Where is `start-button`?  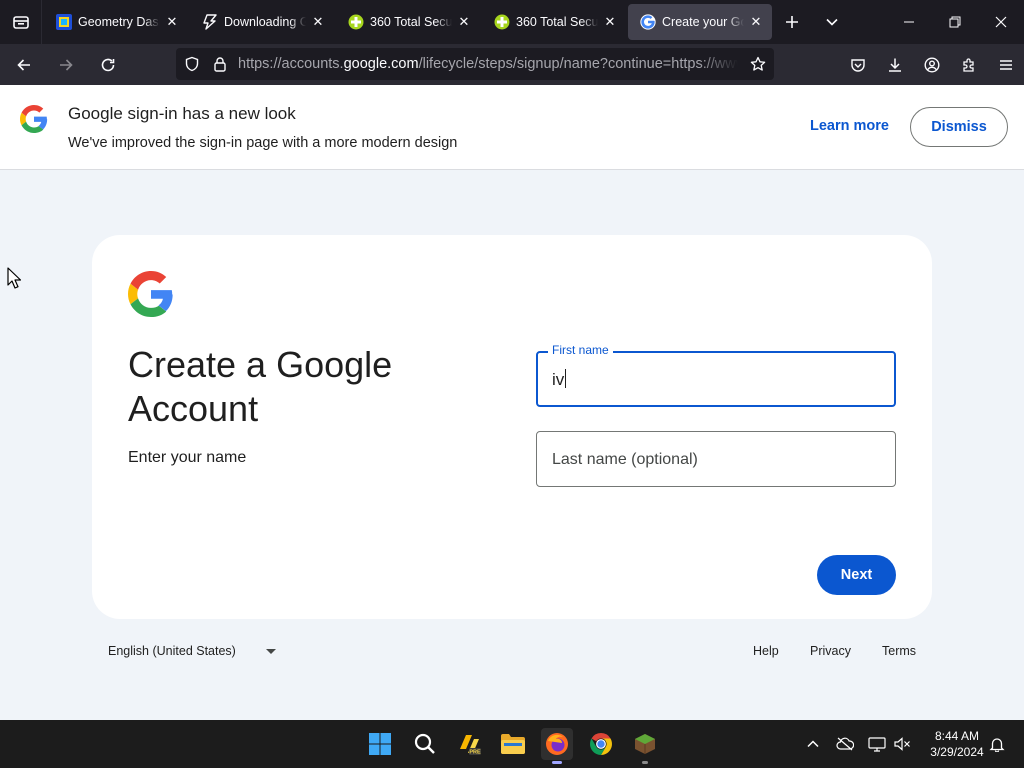
start-button is located at coordinates (380, 744).